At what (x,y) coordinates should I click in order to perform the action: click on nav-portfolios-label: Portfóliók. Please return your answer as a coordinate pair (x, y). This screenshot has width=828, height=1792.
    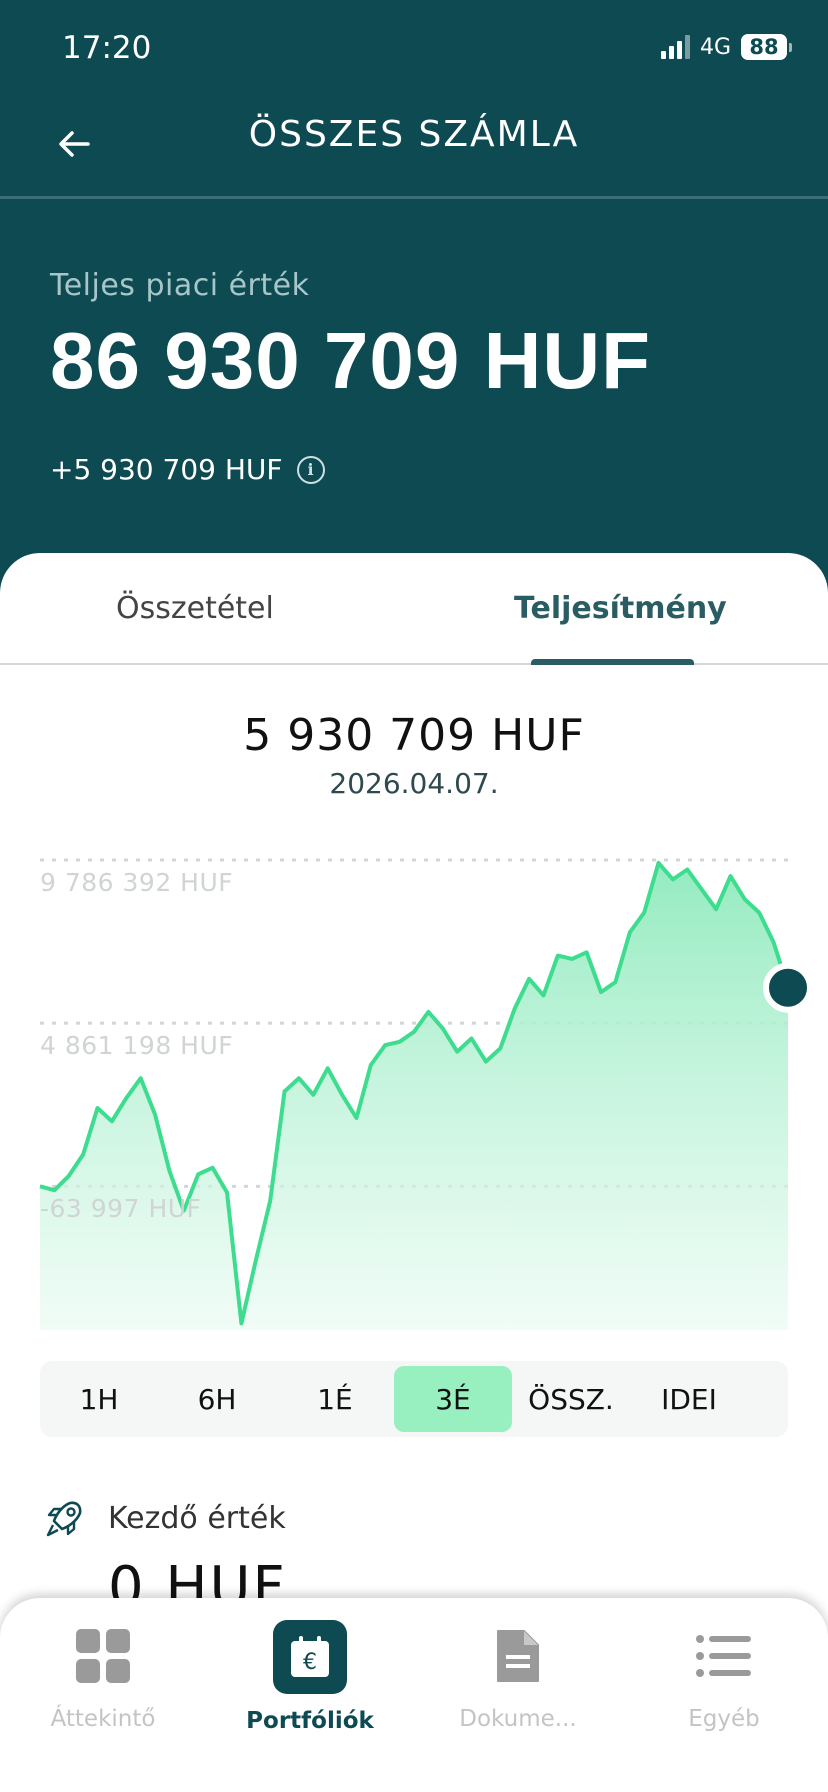
    Looking at the image, I should click on (310, 1721).